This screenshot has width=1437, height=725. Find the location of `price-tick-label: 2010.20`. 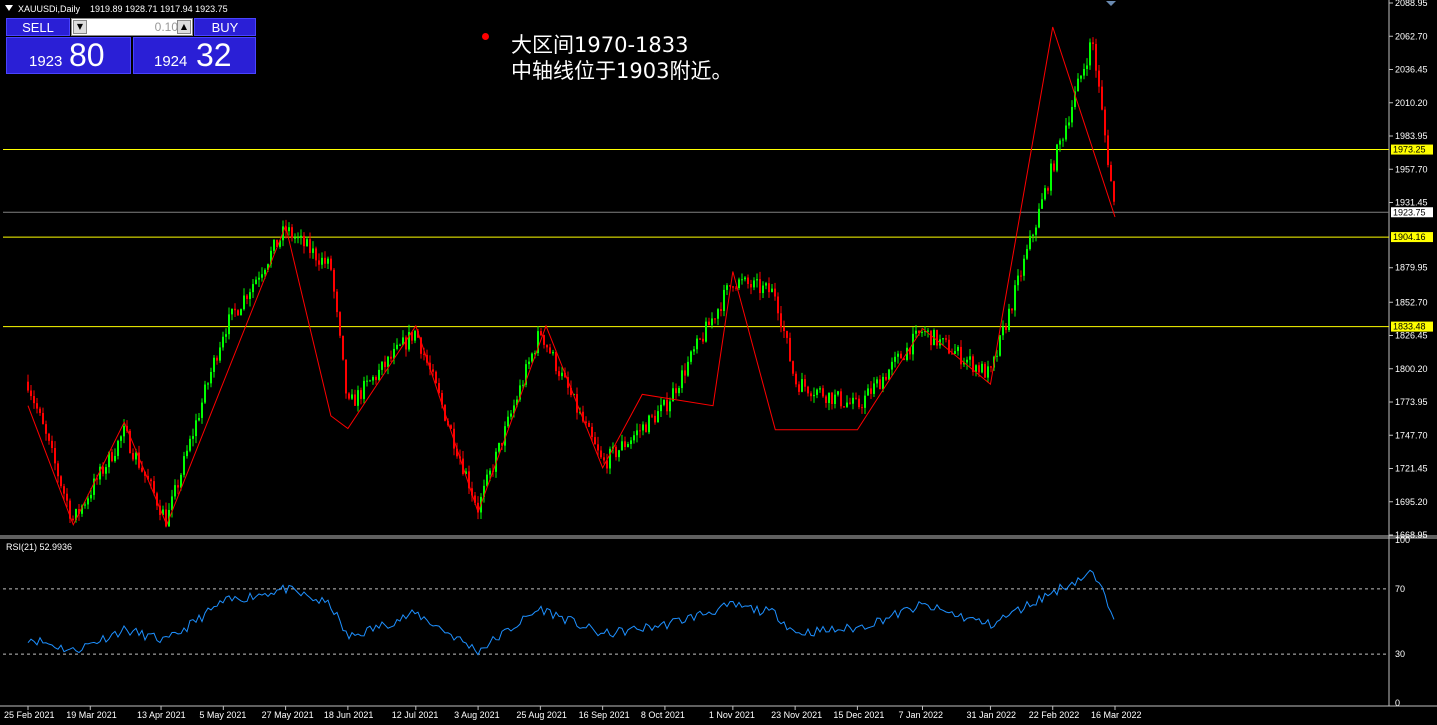

price-tick-label: 2010.20 is located at coordinates (1411, 103).